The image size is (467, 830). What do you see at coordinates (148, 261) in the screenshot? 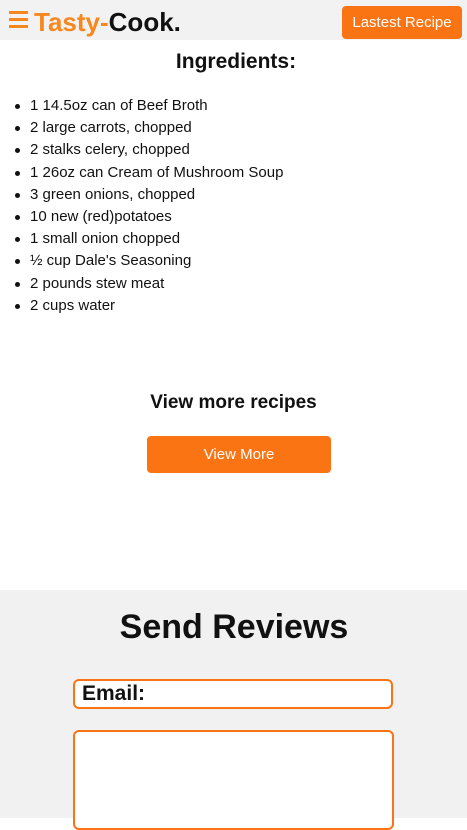
I see `ingredient-item: ½ cup Dale's Seasoning` at bounding box center [148, 261].